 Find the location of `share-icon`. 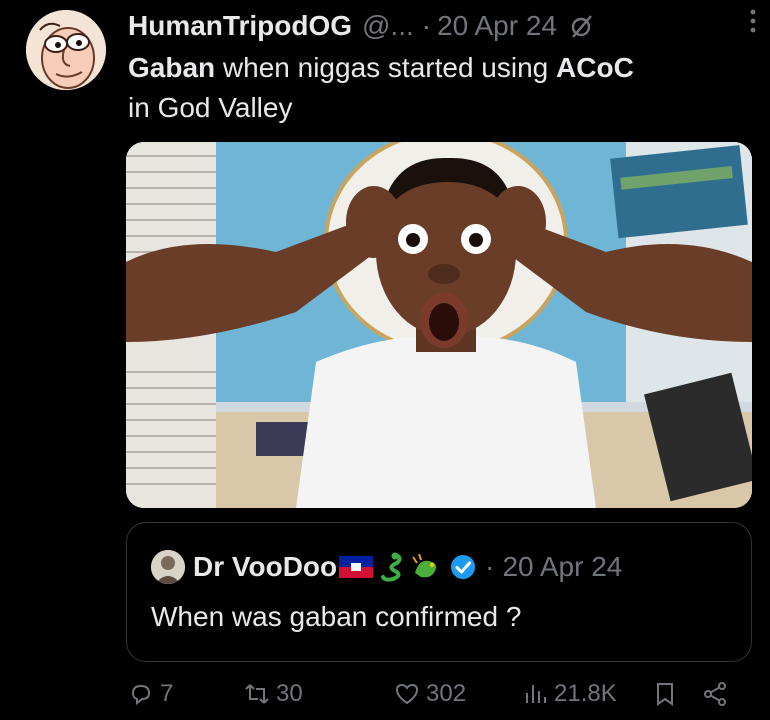

share-icon is located at coordinates (715, 694).